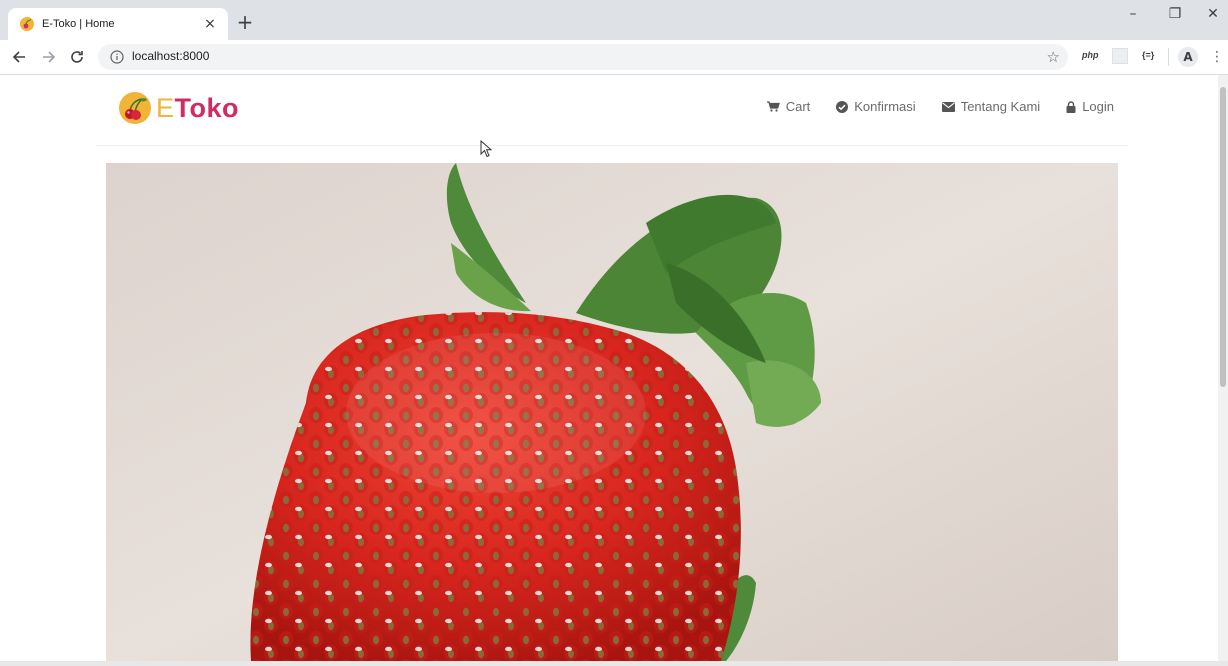  Describe the element at coordinates (27, 24) in the screenshot. I see `etoko-favicon-icon` at that location.